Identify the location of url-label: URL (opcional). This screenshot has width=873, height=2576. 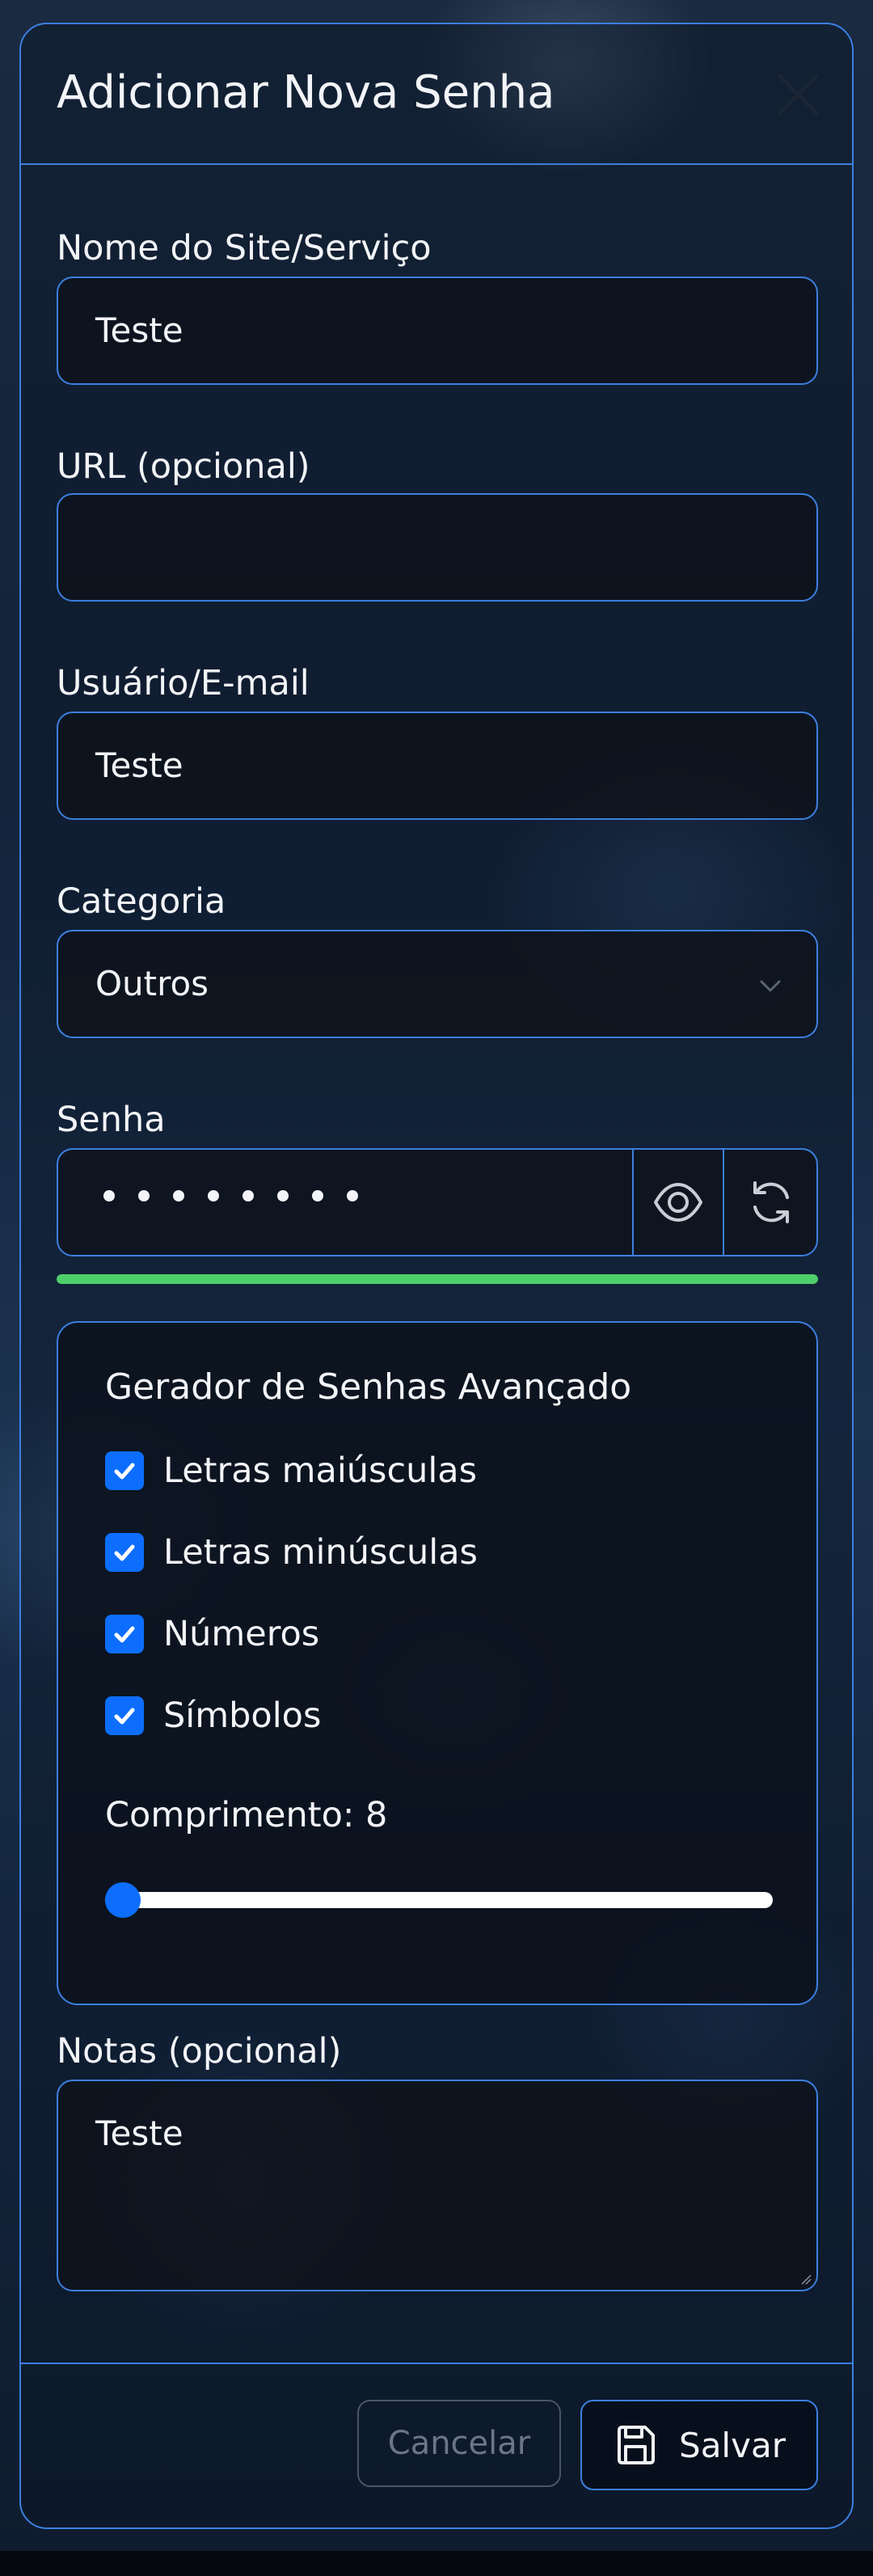
(183, 466).